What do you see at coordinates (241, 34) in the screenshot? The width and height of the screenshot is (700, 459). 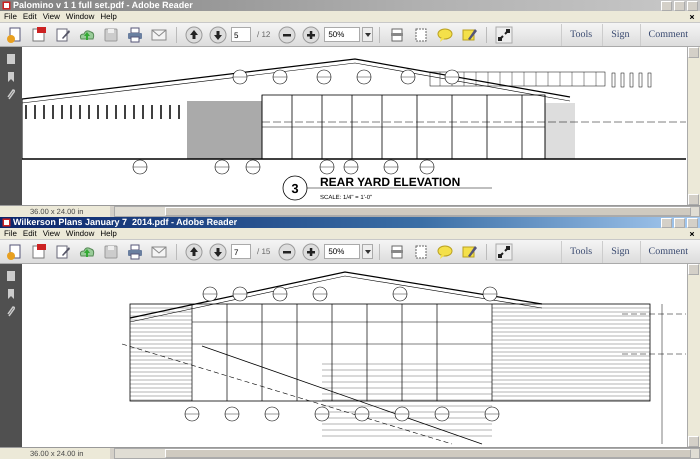 I see `page-number-field: 5` at bounding box center [241, 34].